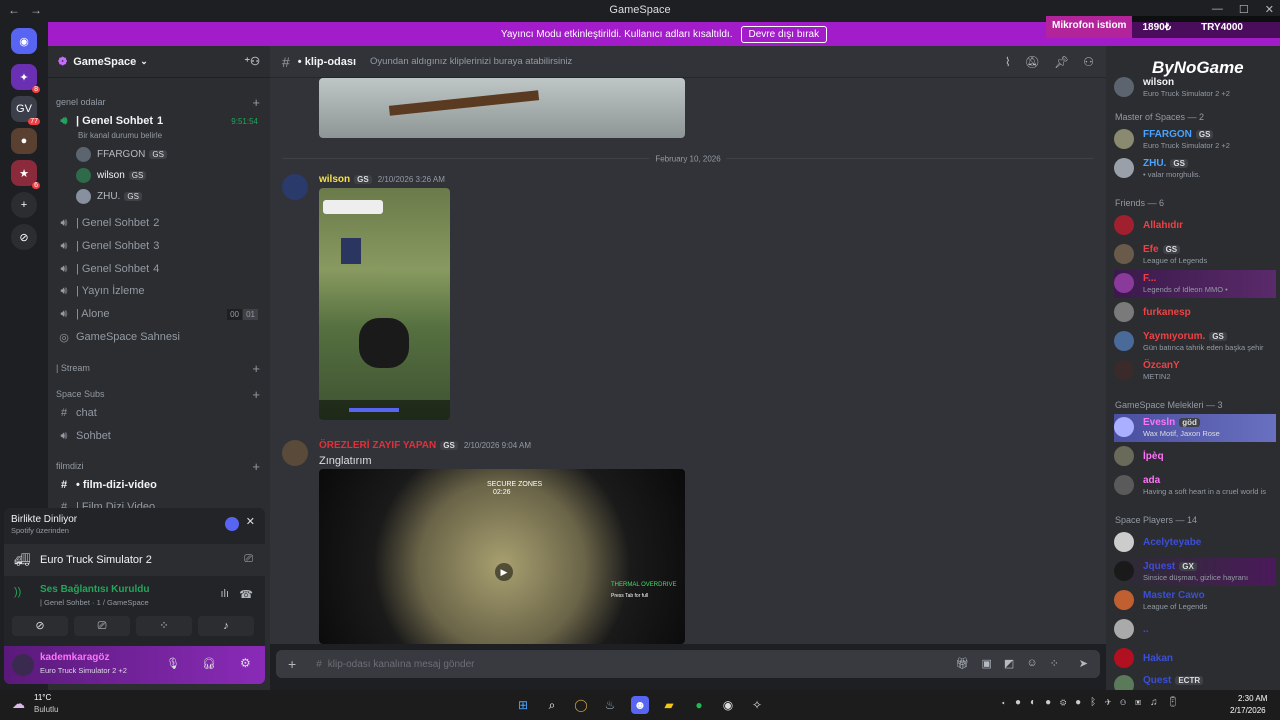  What do you see at coordinates (159, 246) in the screenshot?
I see `voice-channel-genel-sohbet-3: 🔊︎ | Genel Sohbet 3` at bounding box center [159, 246].